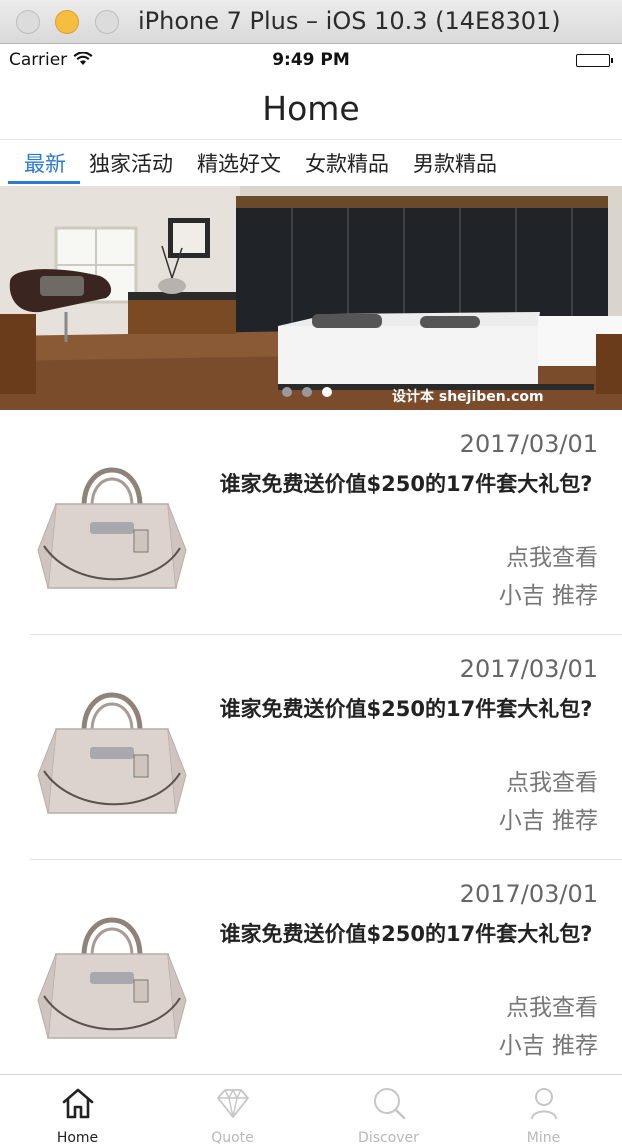  What do you see at coordinates (543, 1138) in the screenshot?
I see `tab-bar-label: Mine` at bounding box center [543, 1138].